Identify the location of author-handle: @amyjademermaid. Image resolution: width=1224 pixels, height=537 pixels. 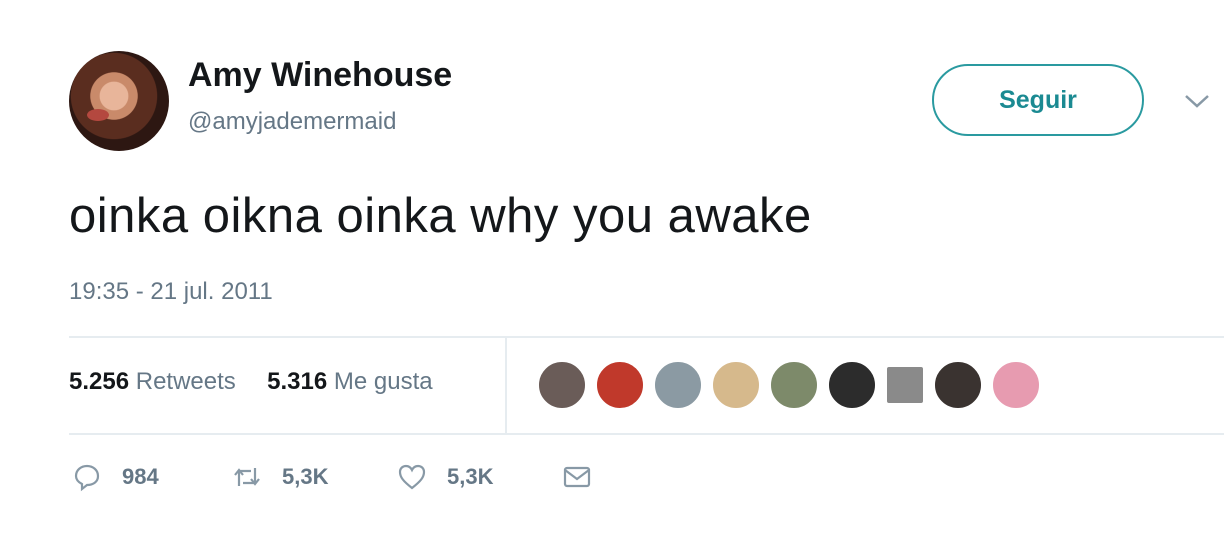
(292, 122).